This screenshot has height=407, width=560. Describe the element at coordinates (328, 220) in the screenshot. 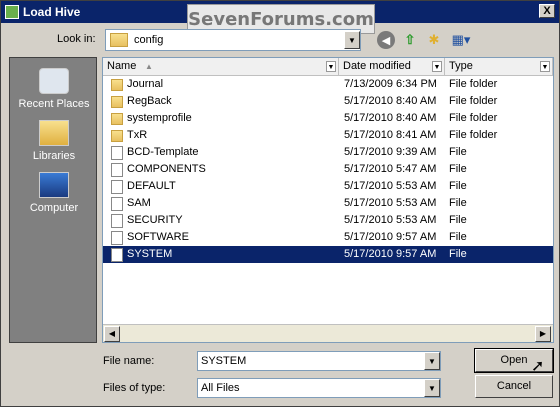

I see `file-row: SECURITY 5/17/2010 5:53 AM File` at that location.